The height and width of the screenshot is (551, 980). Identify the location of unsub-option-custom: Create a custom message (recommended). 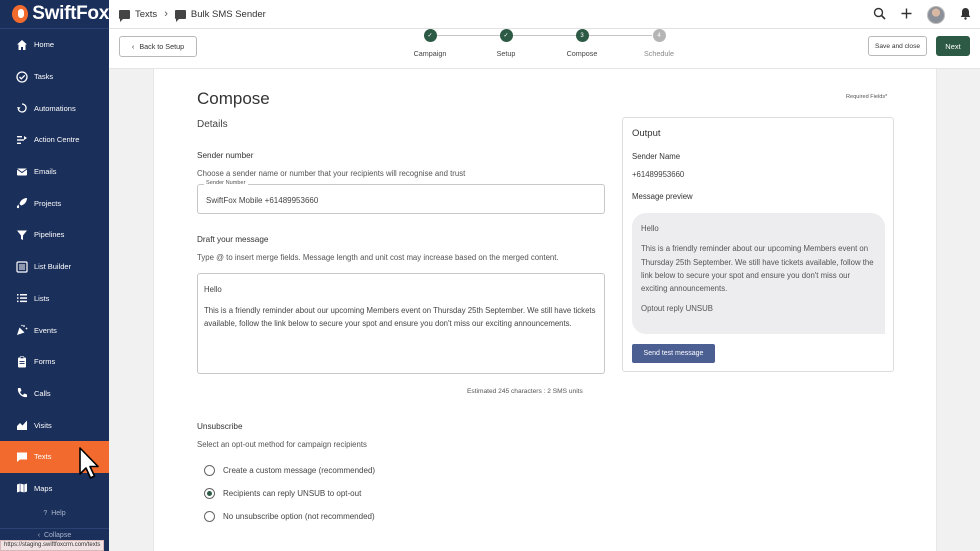
(289, 470).